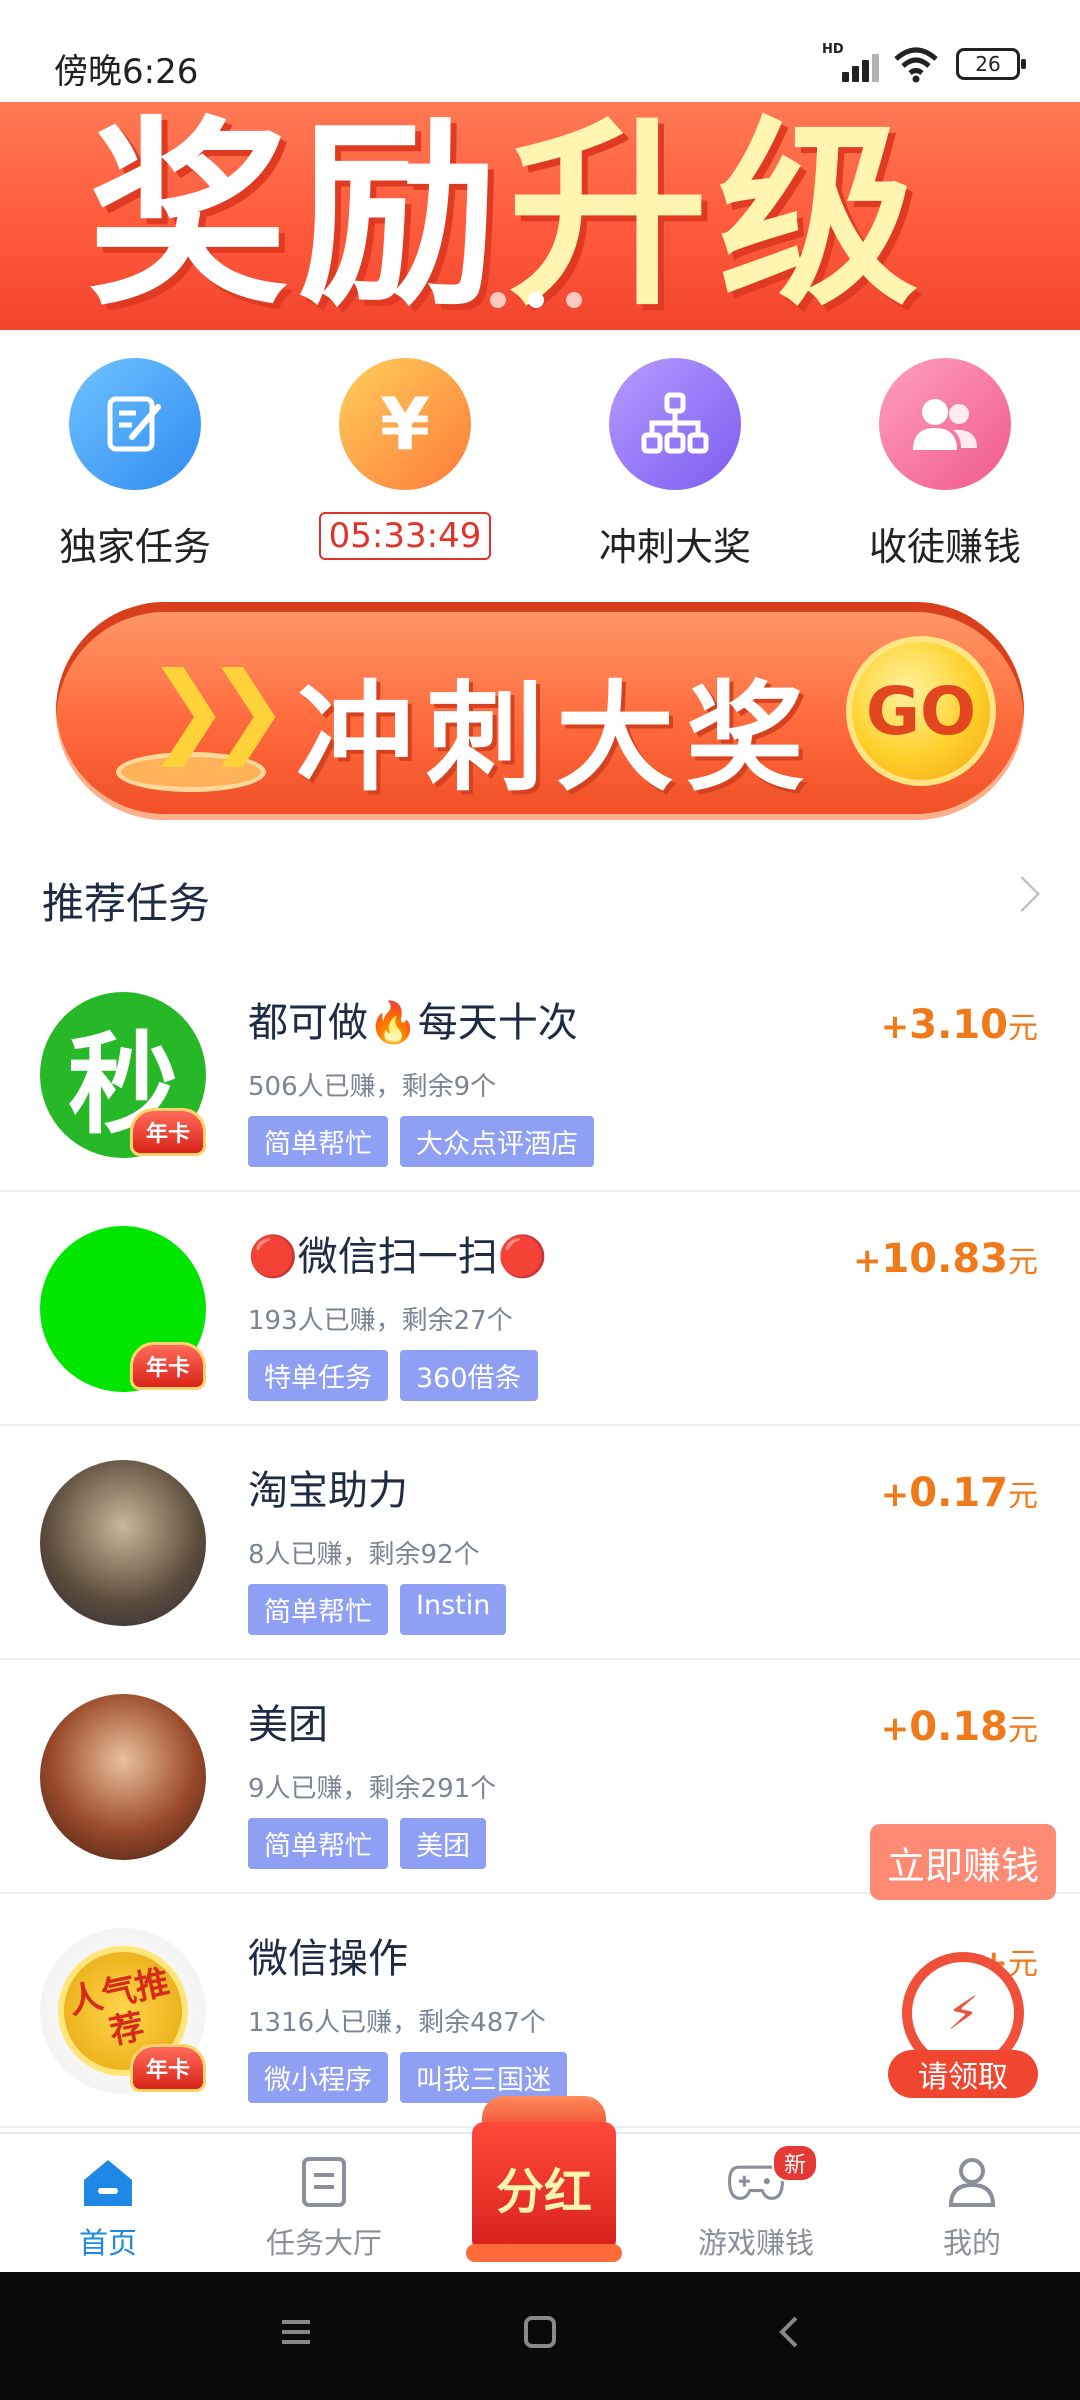 This screenshot has width=1080, height=2400. What do you see at coordinates (298, 216) in the screenshot?
I see `banner-title-part-a: 奖励` at bounding box center [298, 216].